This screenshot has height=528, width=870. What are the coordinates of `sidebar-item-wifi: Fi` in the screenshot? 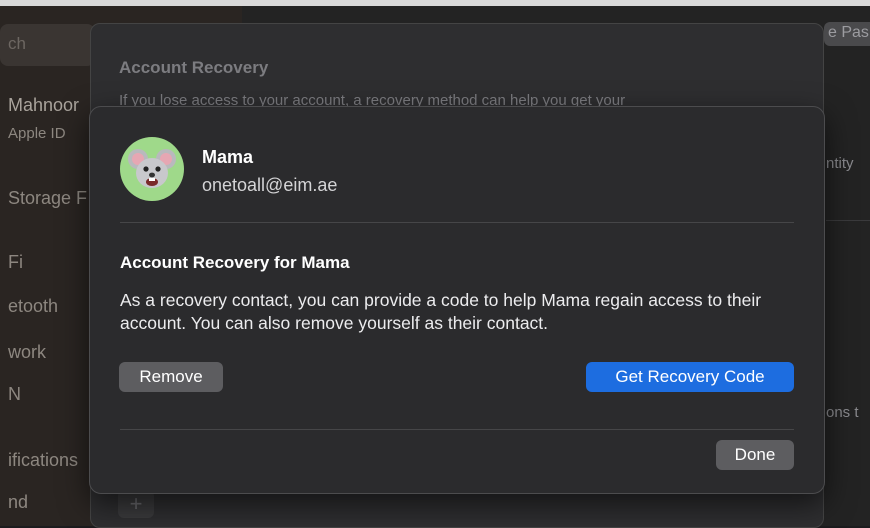 It's located at (15, 262).